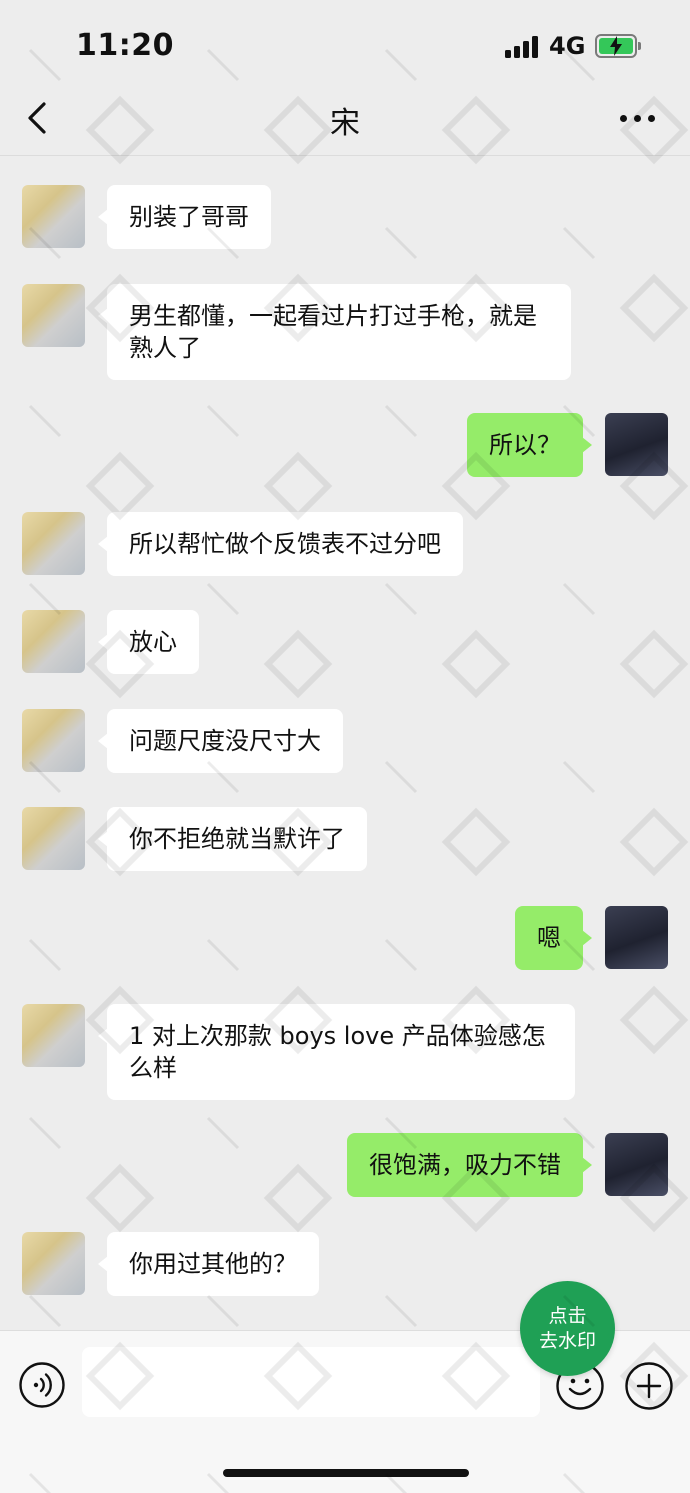 The height and width of the screenshot is (1493, 690). I want to click on message-bubble: 你不拒绝就当默许了, so click(232, 839).